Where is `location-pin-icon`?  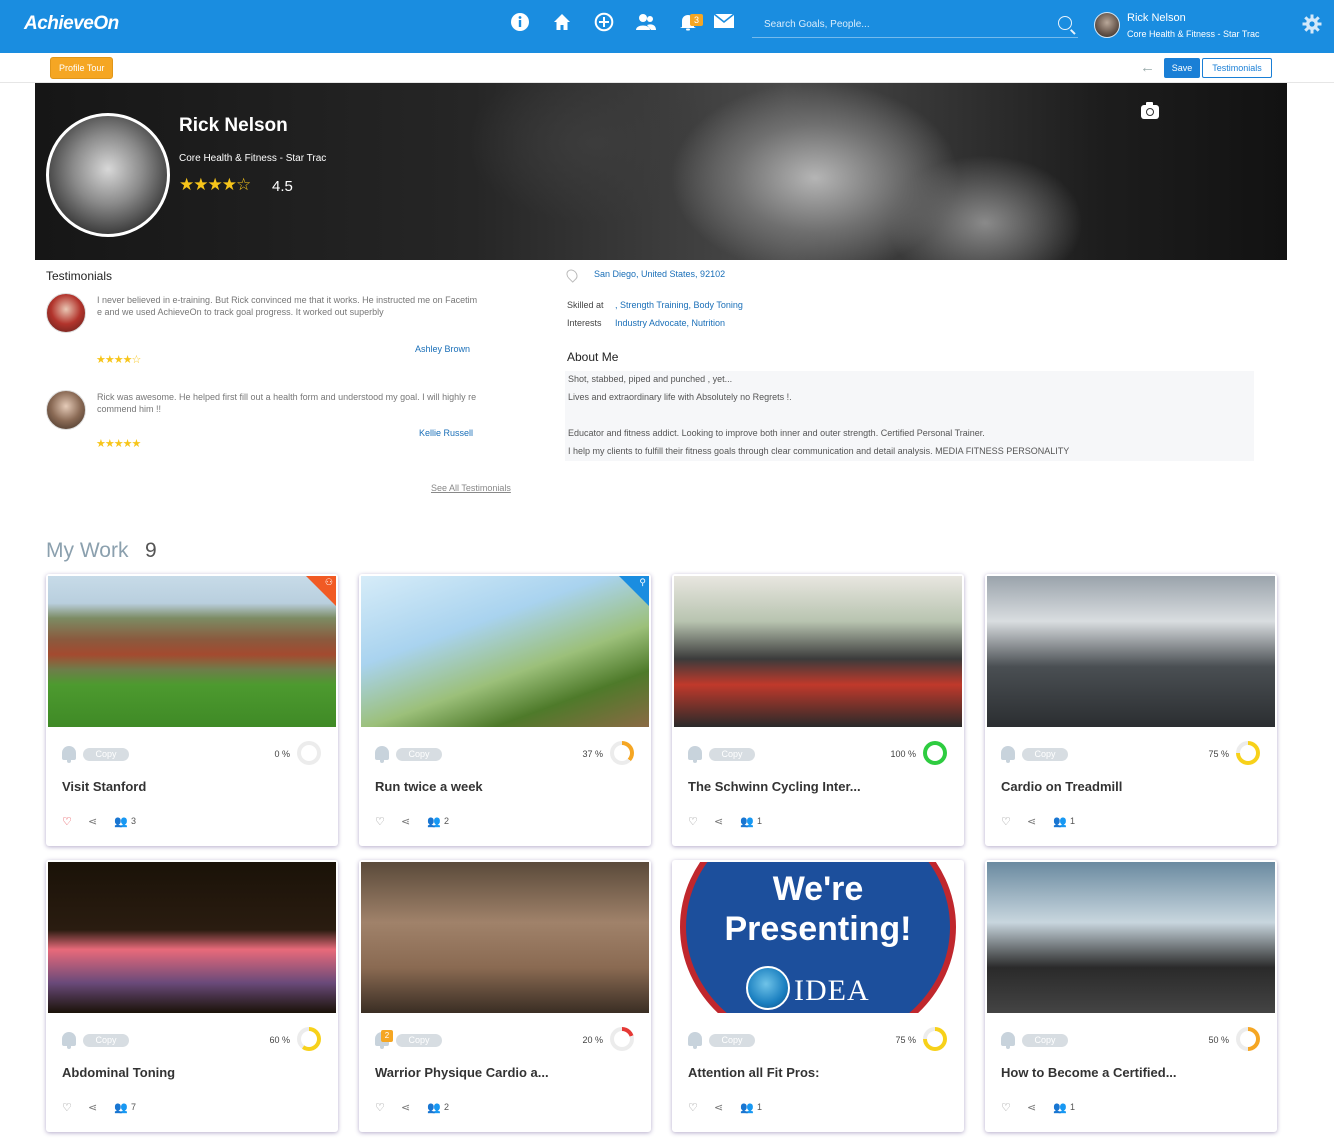 location-pin-icon is located at coordinates (572, 275).